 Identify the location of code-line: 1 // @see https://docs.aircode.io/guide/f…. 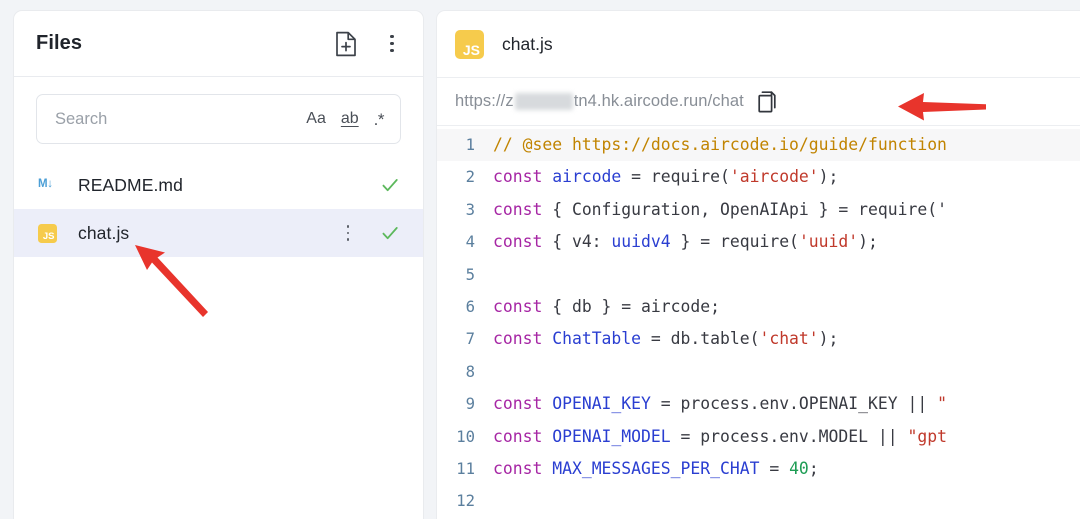
(758, 145).